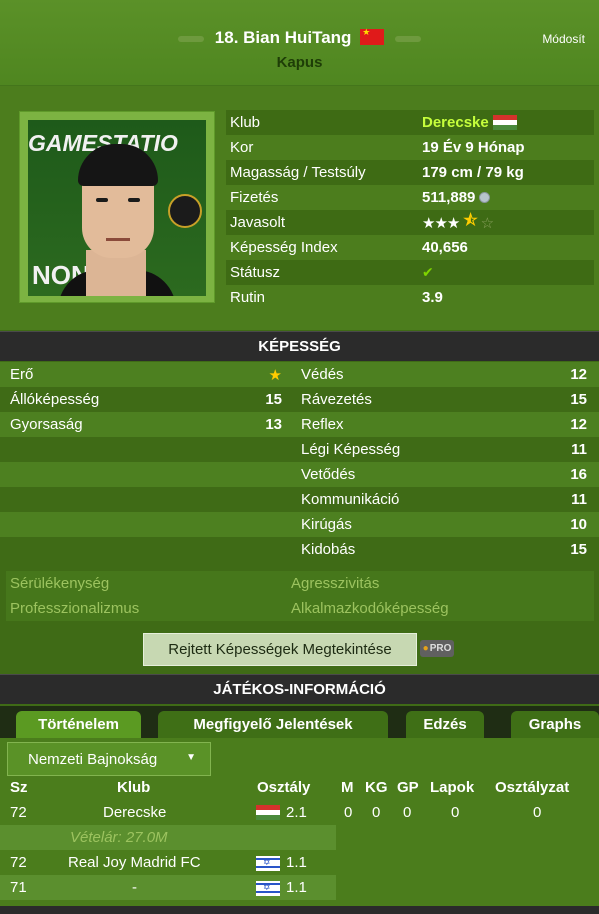  I want to click on league-select: Nemzeti Bajnokság ▼, so click(109, 759).